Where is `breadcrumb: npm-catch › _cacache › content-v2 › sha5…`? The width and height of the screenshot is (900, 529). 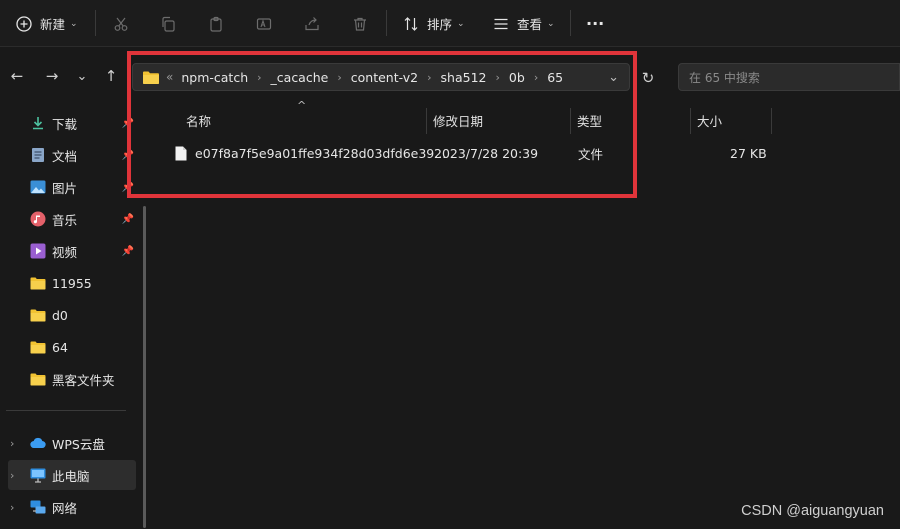 breadcrumb: npm-catch › _cacache › content-v2 › sha5… is located at coordinates (372, 77).